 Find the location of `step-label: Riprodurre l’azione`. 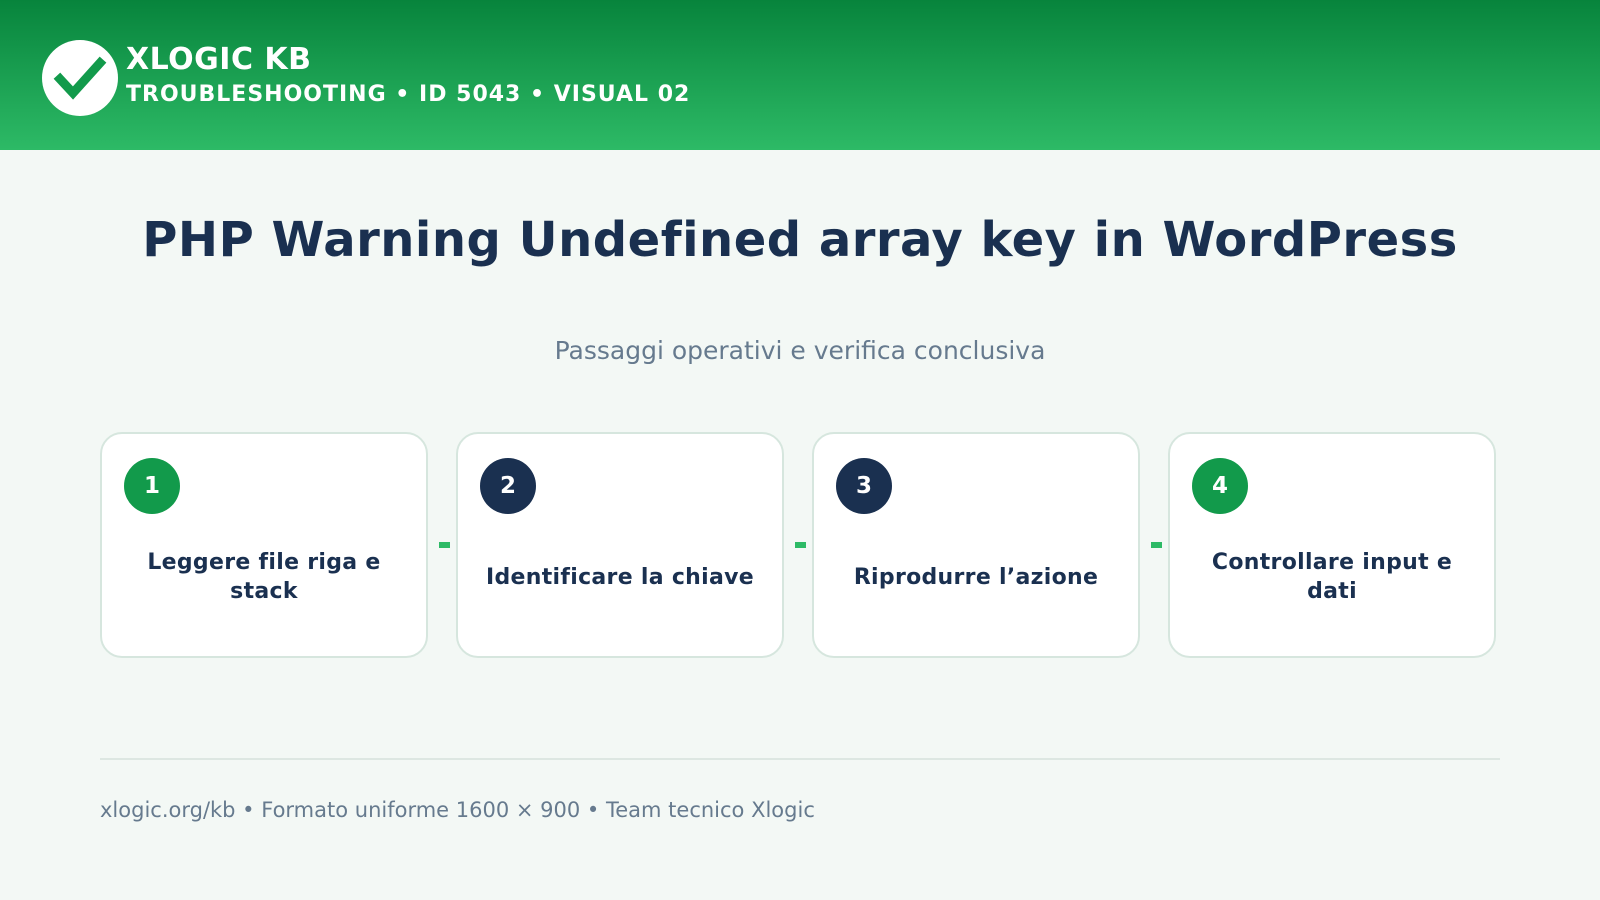

step-label: Riprodurre l’azione is located at coordinates (976, 577).